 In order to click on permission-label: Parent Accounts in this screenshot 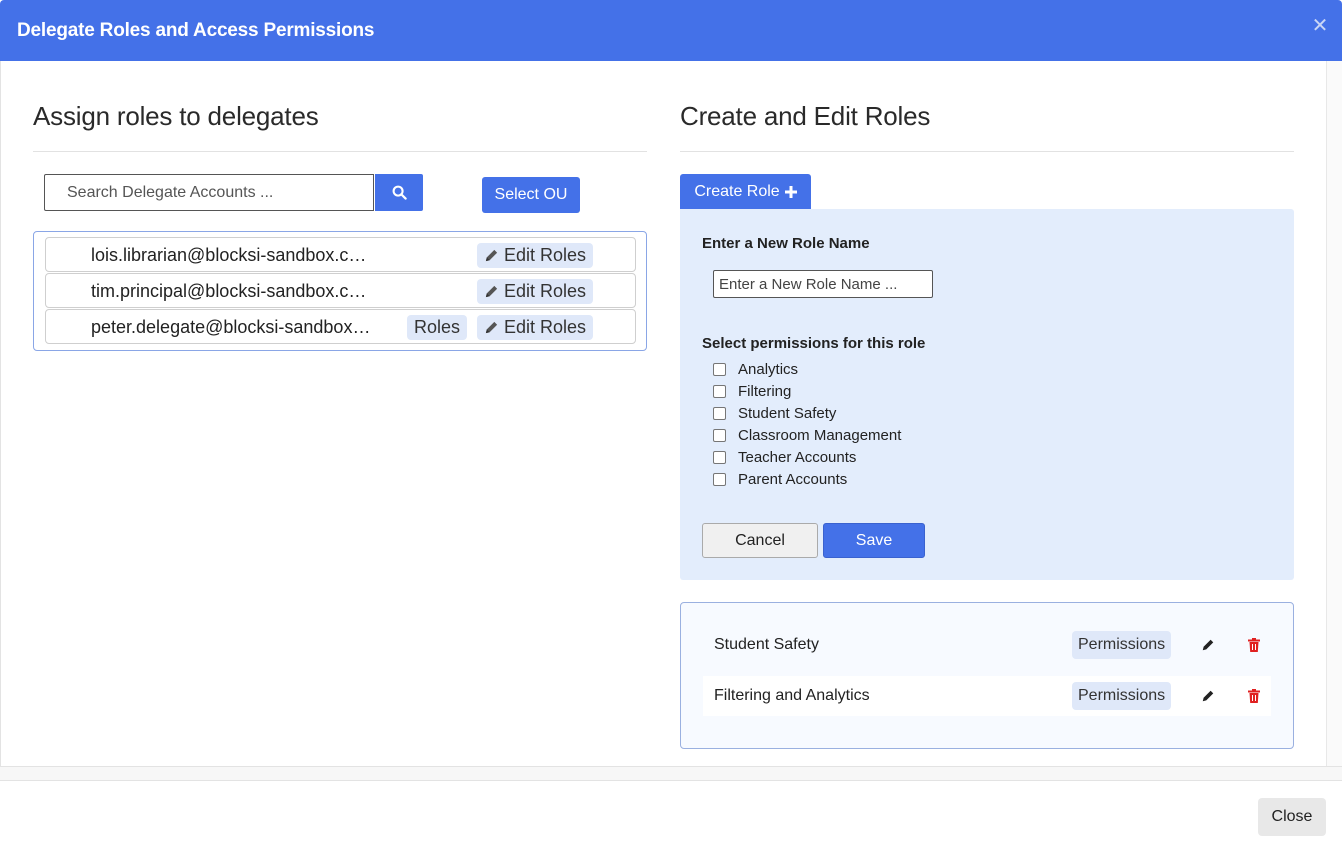, I will do `click(793, 479)`.